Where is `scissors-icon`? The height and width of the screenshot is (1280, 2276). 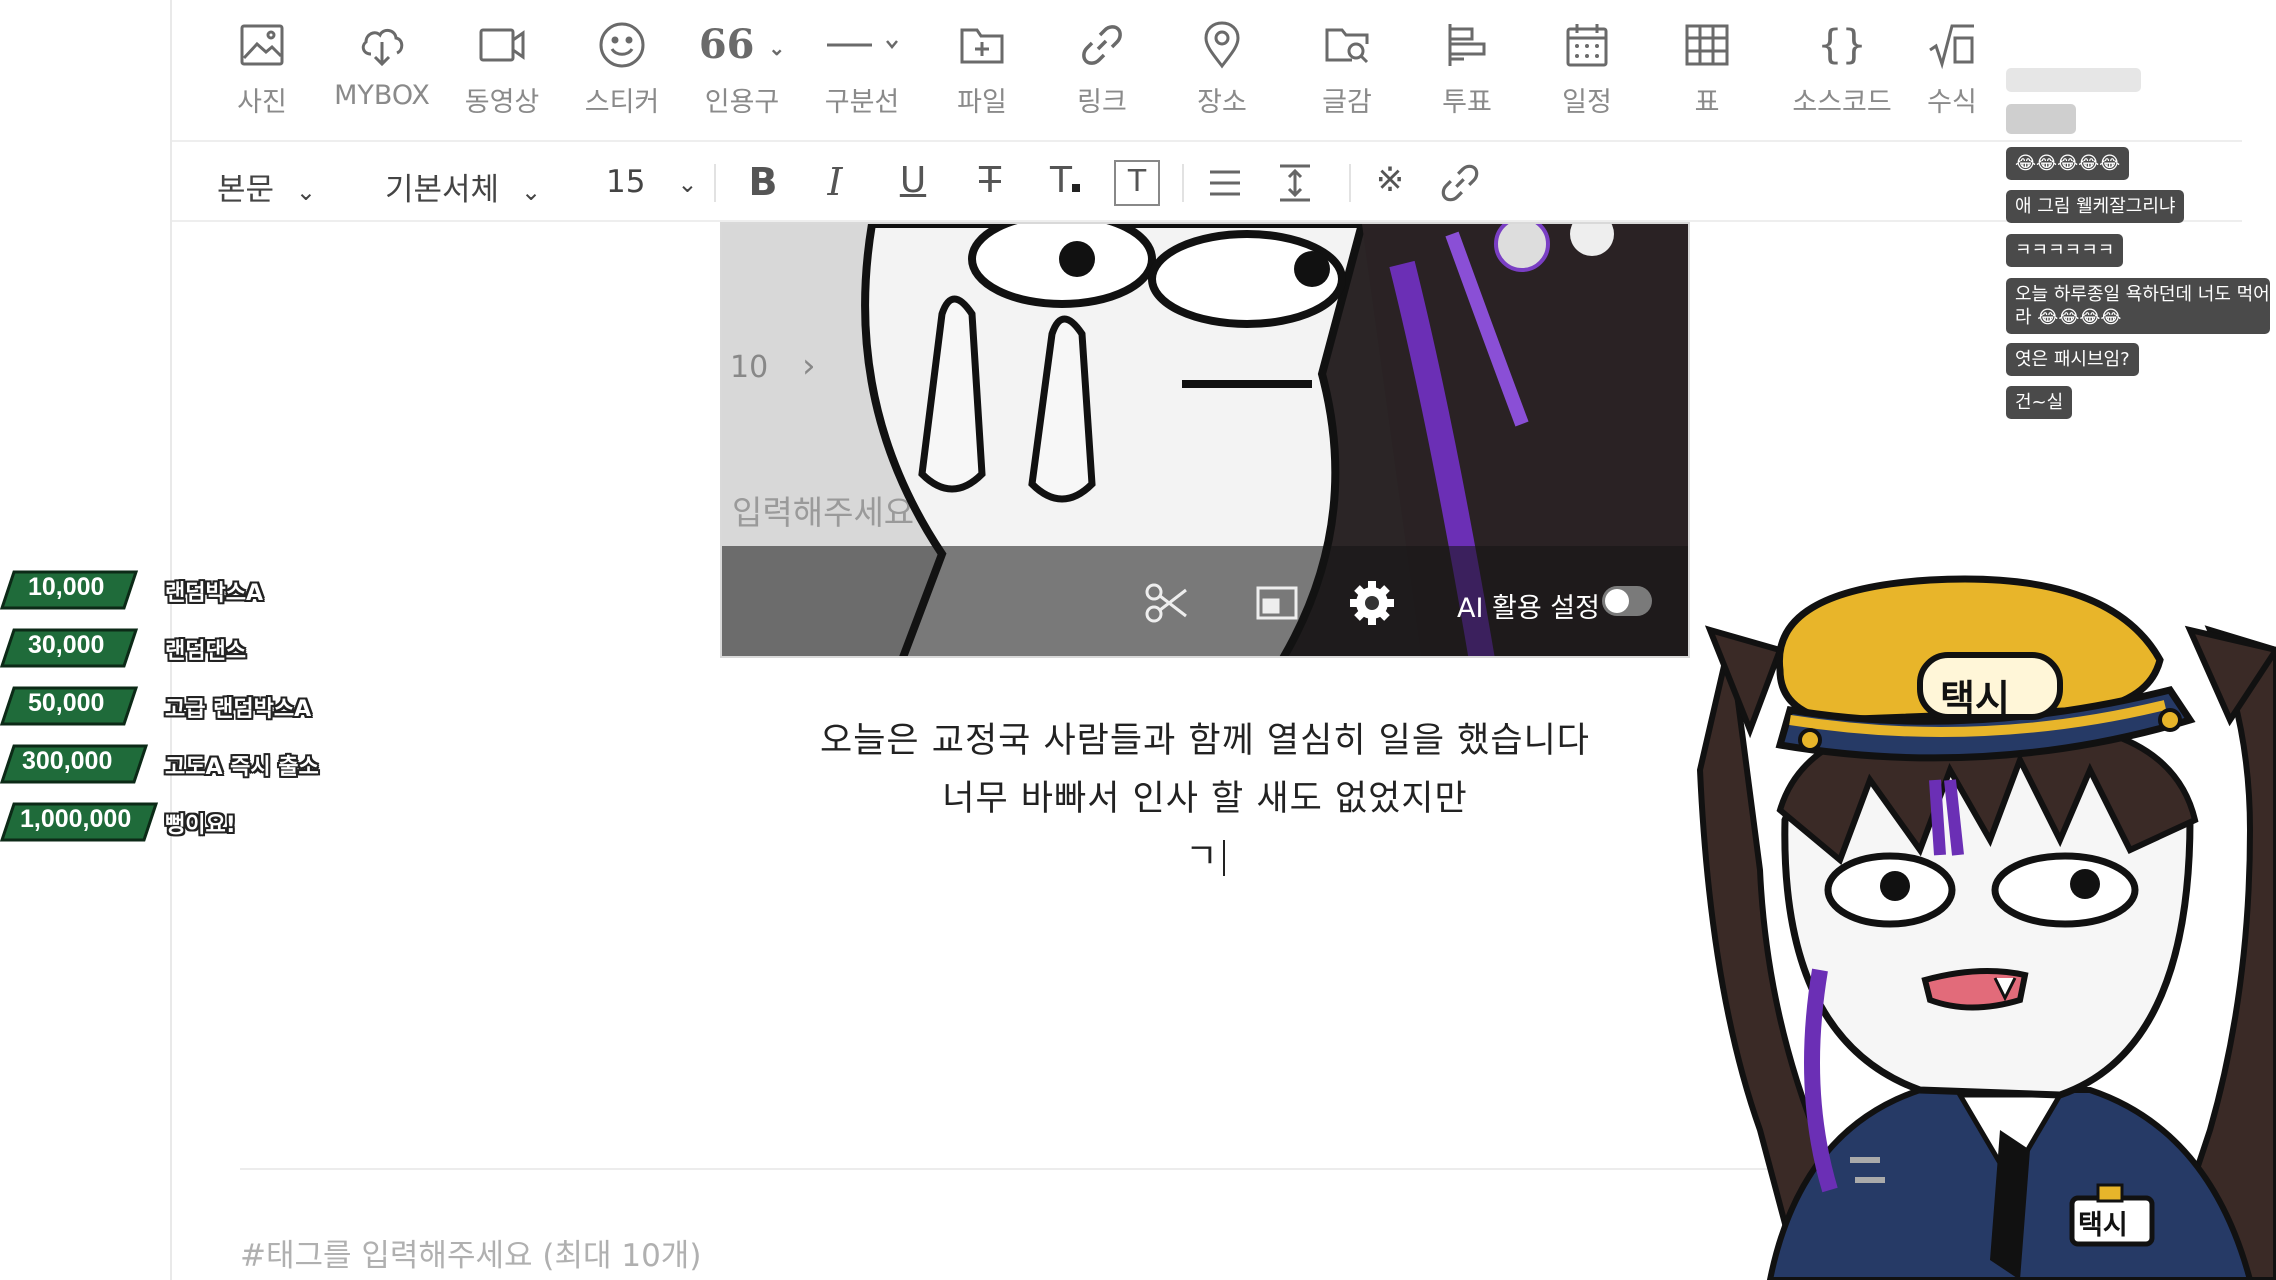
scissors-icon is located at coordinates (1167, 603).